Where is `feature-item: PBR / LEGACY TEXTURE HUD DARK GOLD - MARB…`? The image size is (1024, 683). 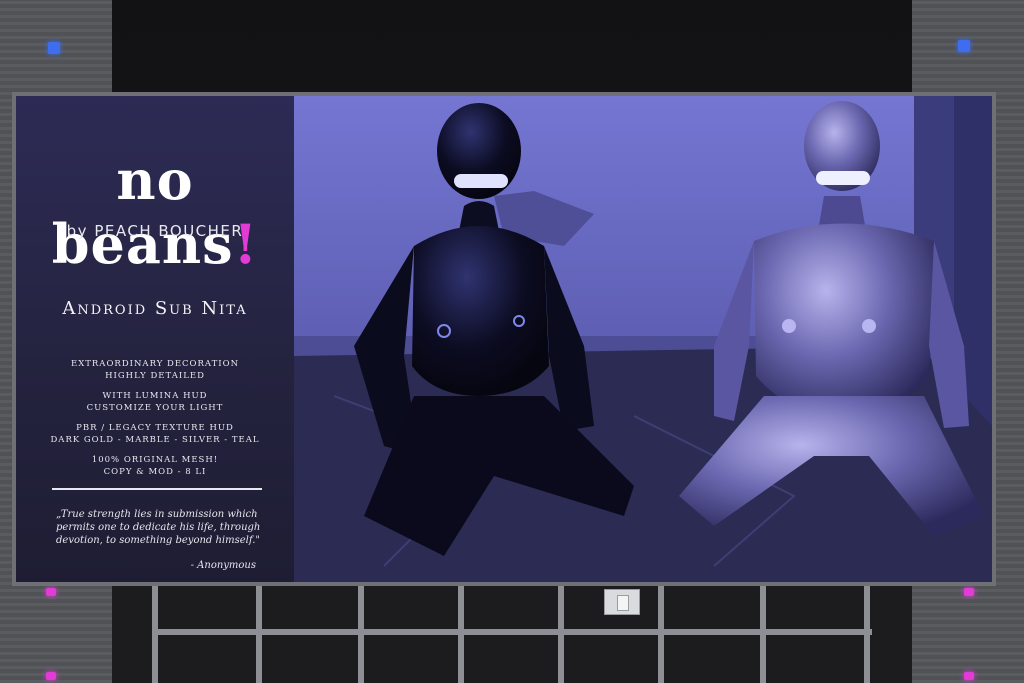 feature-item: PBR / LEGACY TEXTURE HUD DARK GOLD - MARB… is located at coordinates (155, 434).